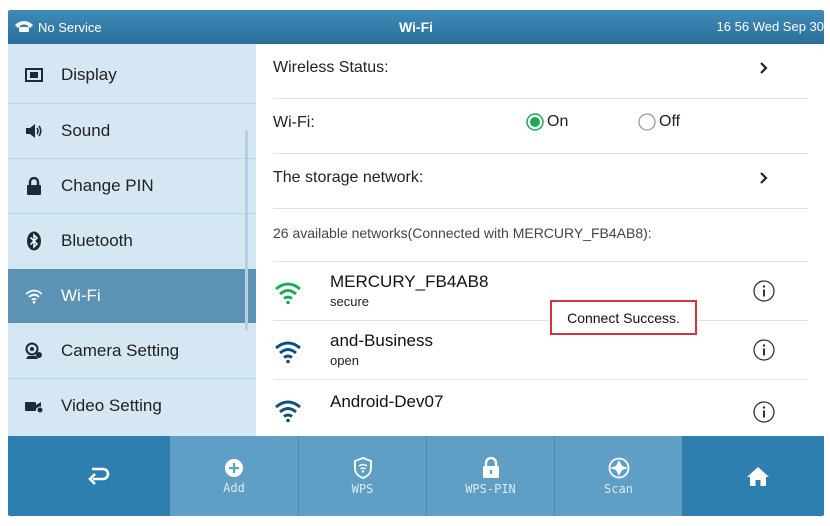 The height and width of the screenshot is (526, 830). What do you see at coordinates (540, 181) in the screenshot?
I see `storage-network-row: The storage network:` at bounding box center [540, 181].